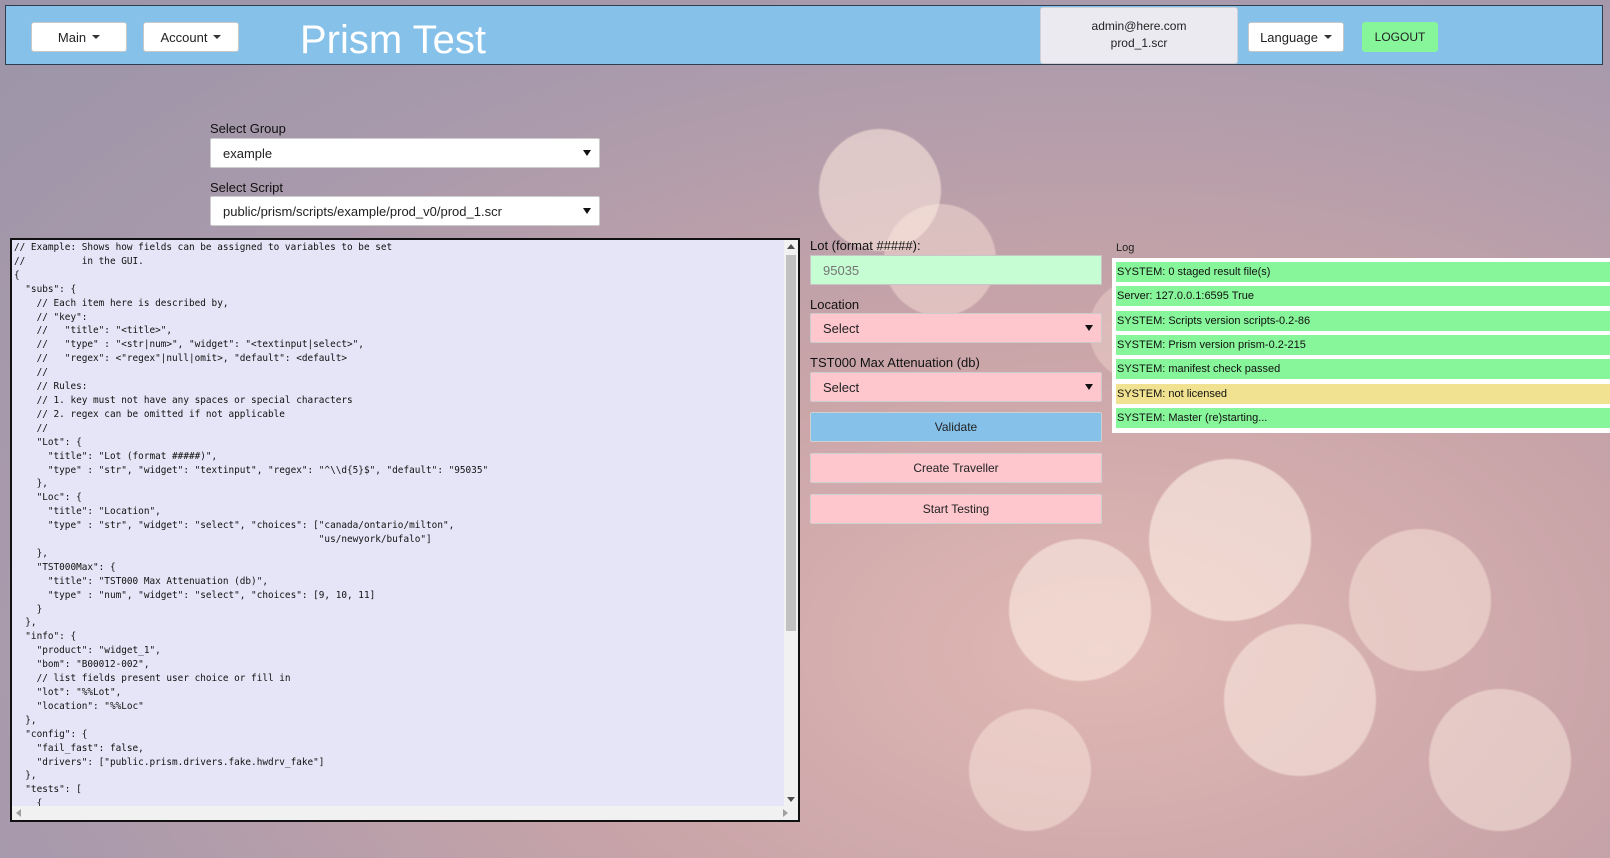 The image size is (1610, 858). Describe the element at coordinates (791, 246) in the screenshot. I see `scroll-up-icon` at that location.